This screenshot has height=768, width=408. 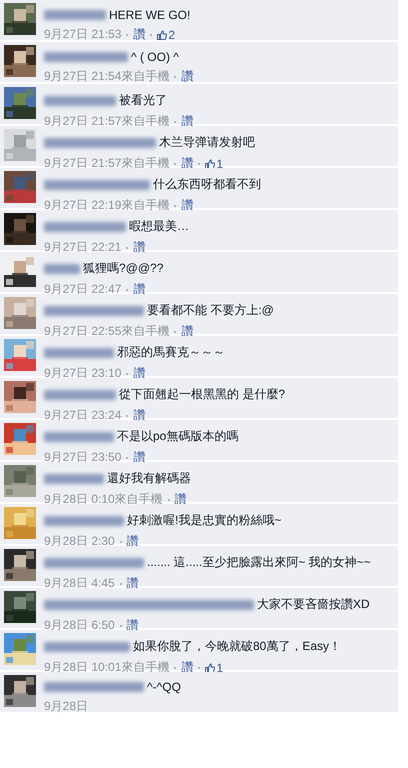 I want to click on comment-text: ^-^QQ, so click(x=164, y=687).